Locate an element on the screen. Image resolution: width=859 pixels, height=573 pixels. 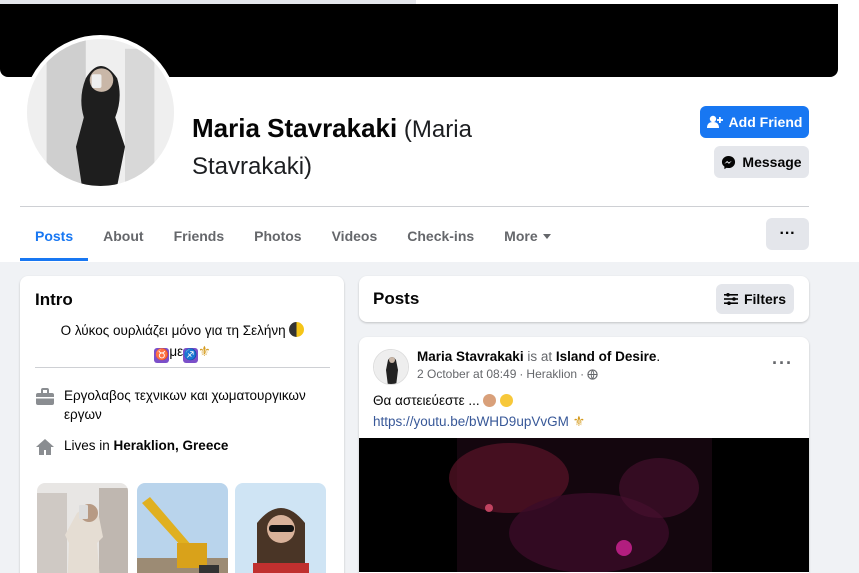
home-icon is located at coordinates (45, 447).